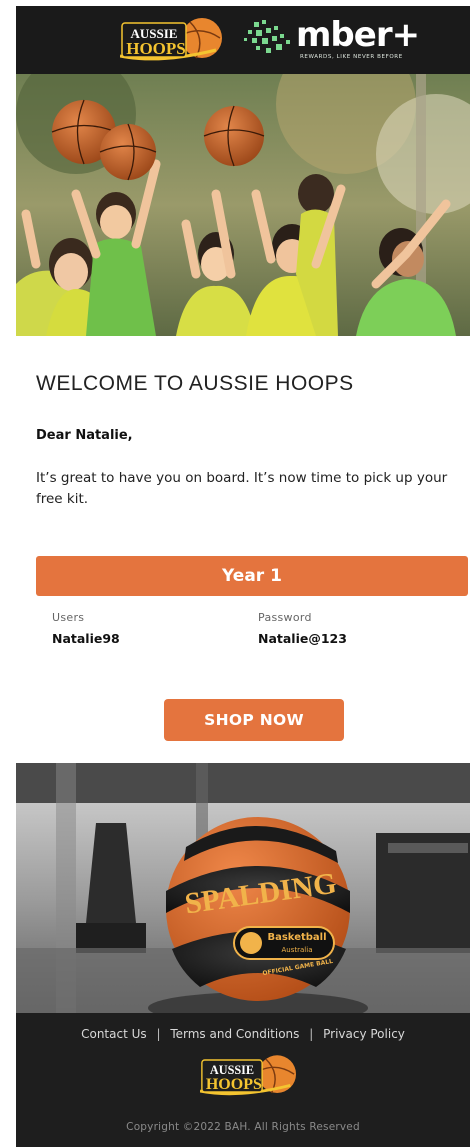 The height and width of the screenshot is (1147, 470). What do you see at coordinates (156, 48) in the screenshot?
I see `logo-text-hoops: HOOPS` at bounding box center [156, 48].